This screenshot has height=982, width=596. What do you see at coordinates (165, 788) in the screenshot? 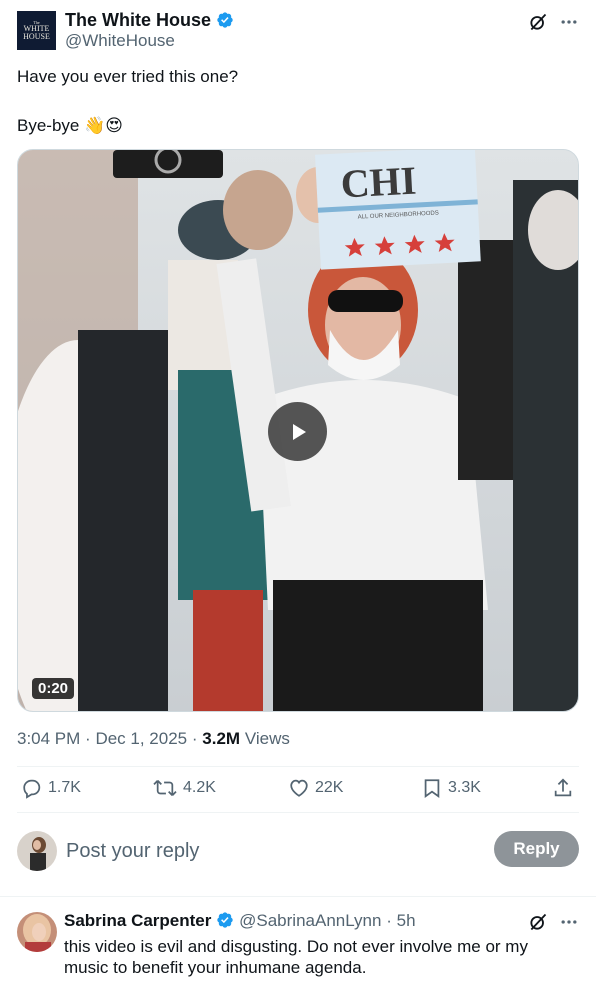
I see `repost-icon` at bounding box center [165, 788].